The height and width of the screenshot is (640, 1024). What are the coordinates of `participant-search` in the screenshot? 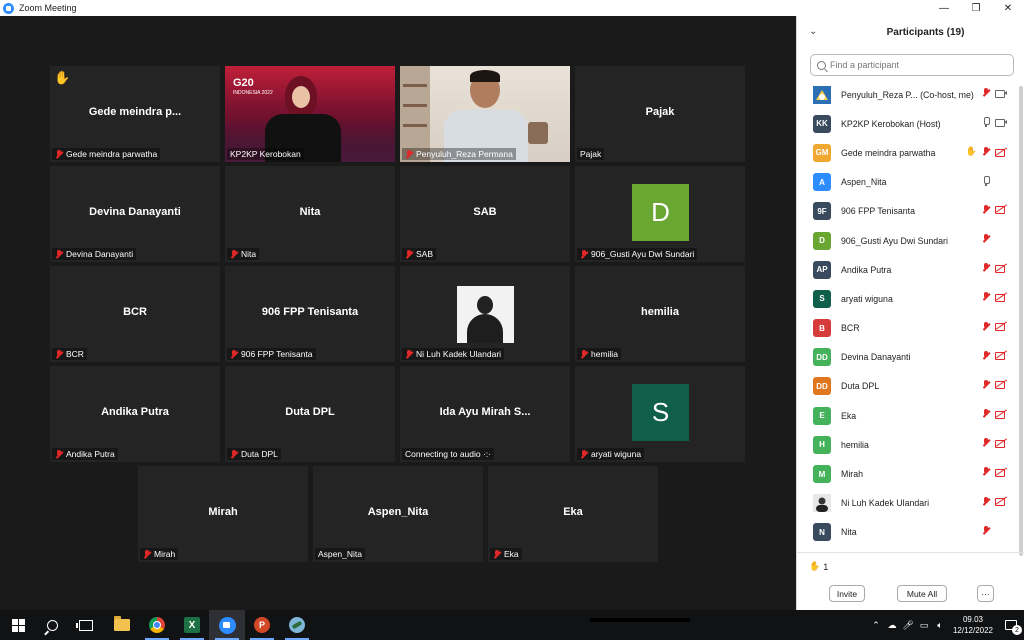 It's located at (912, 65).